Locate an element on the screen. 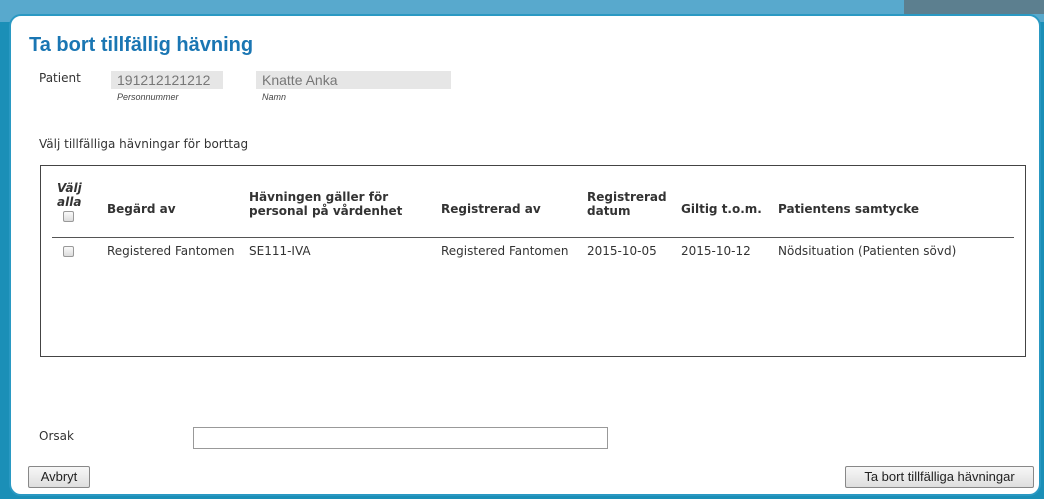 This screenshot has height=499, width=1044. reason-label: Orsak is located at coordinates (56, 436).